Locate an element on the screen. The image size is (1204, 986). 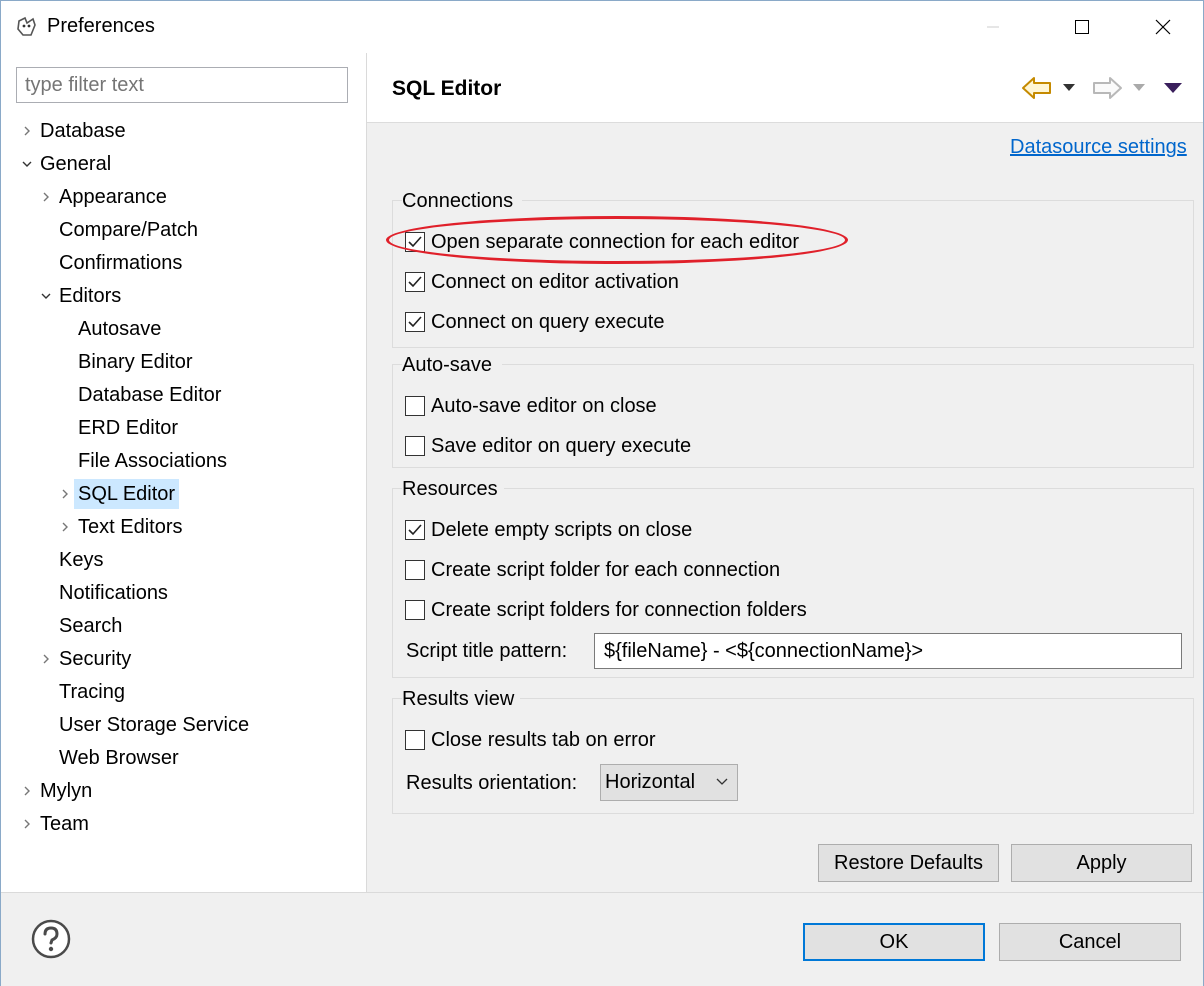
tree-item: Editors is located at coordinates (83, 296).